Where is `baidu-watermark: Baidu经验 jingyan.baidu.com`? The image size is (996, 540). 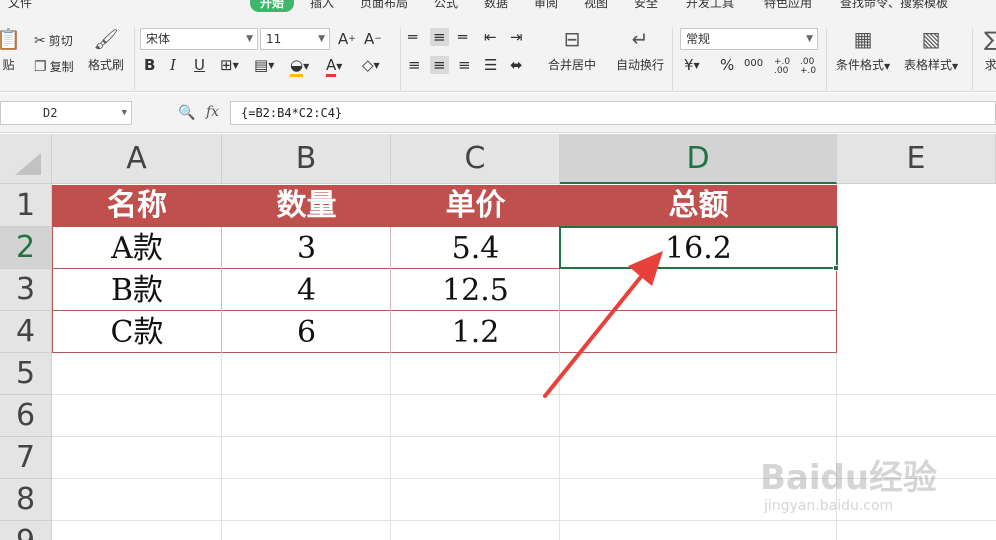
baidu-watermark: Baidu经验 jingyan.baidu.com is located at coordinates (849, 486).